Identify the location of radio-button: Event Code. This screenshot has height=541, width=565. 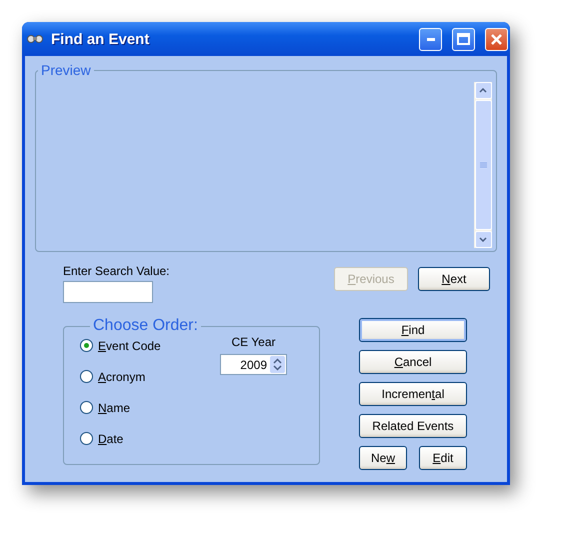
(150, 345).